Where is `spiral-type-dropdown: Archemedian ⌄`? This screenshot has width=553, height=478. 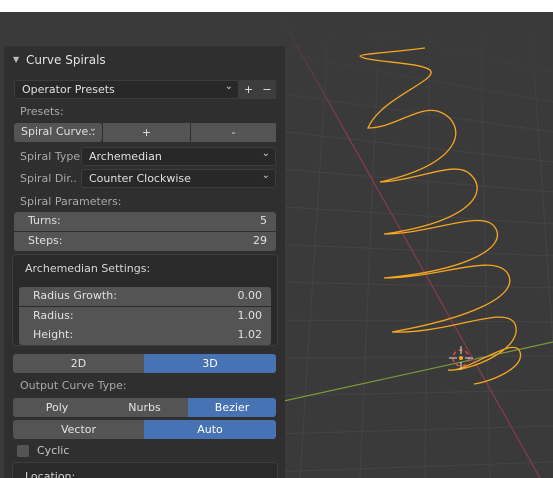 spiral-type-dropdown: Archemedian ⌄ is located at coordinates (178, 156).